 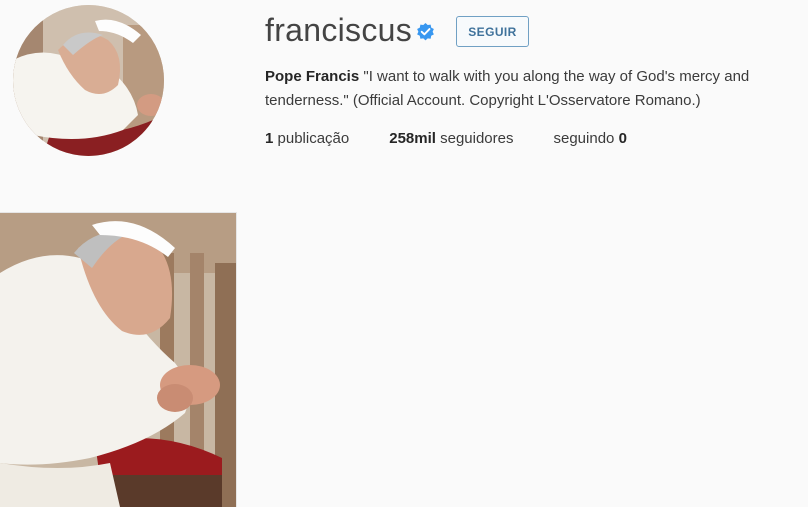 I want to click on following-label: seguindo, so click(x=584, y=138).